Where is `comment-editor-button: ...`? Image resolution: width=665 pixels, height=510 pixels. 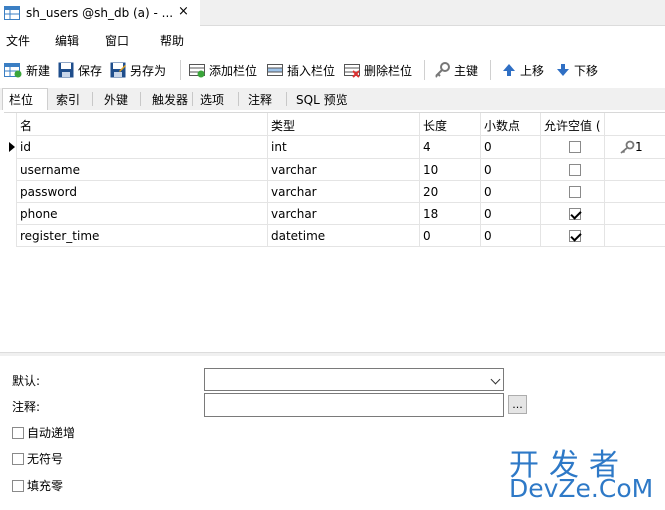 comment-editor-button: ... is located at coordinates (517, 404).